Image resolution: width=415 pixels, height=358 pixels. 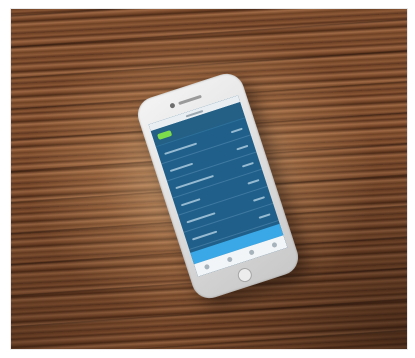 I want to click on front-camera-icon, so click(x=172, y=105).